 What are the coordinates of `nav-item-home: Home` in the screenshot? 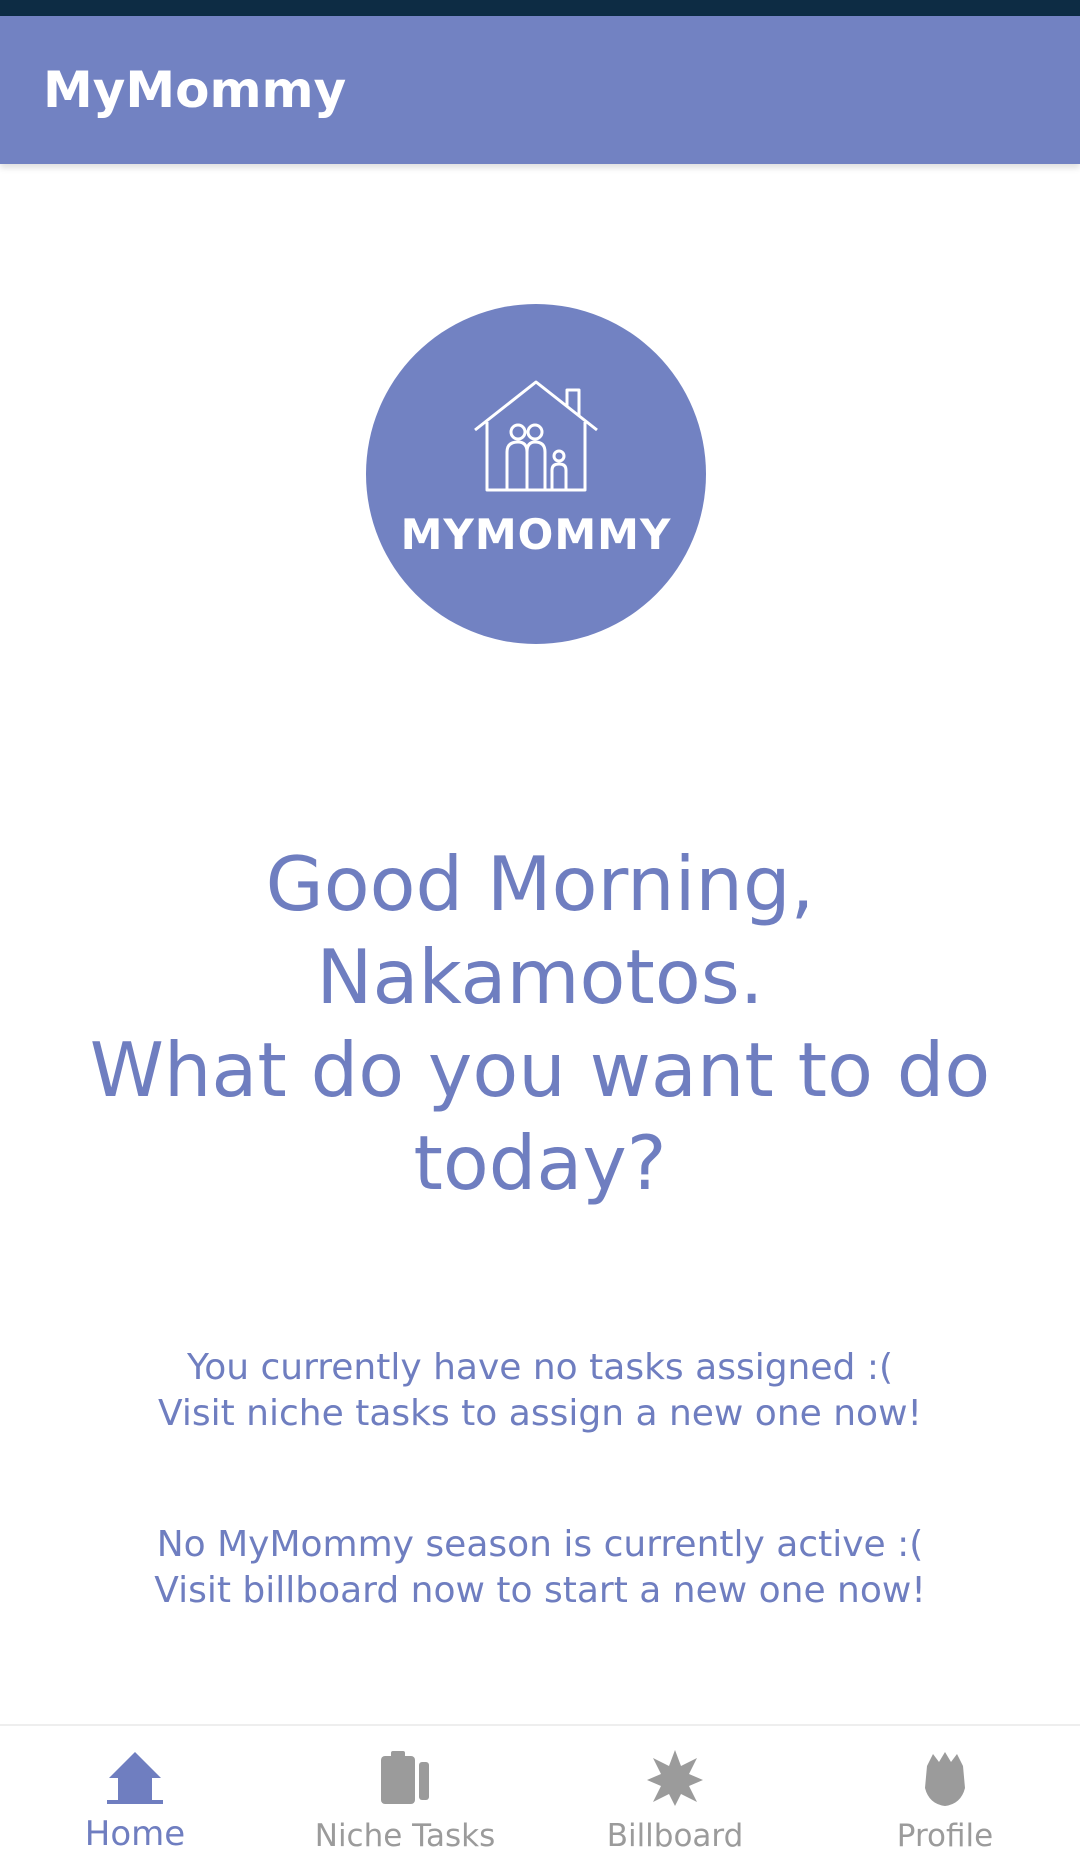 It's located at (135, 1800).